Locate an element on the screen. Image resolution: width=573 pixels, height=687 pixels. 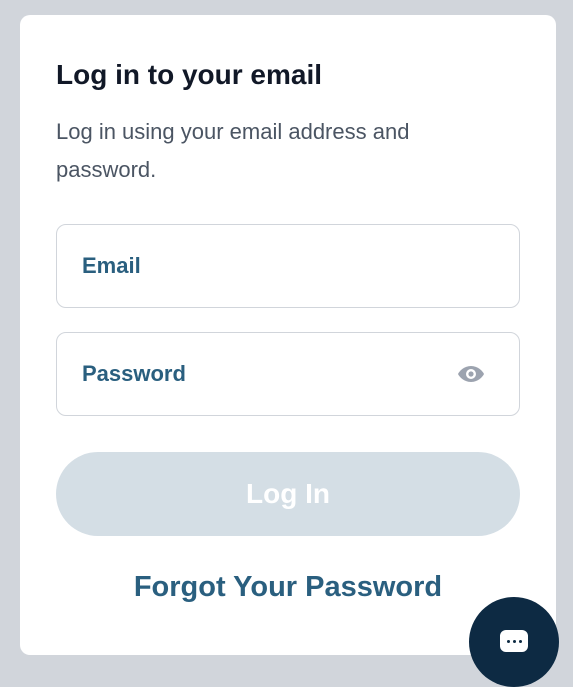
email-field-label: Email is located at coordinates (111, 265).